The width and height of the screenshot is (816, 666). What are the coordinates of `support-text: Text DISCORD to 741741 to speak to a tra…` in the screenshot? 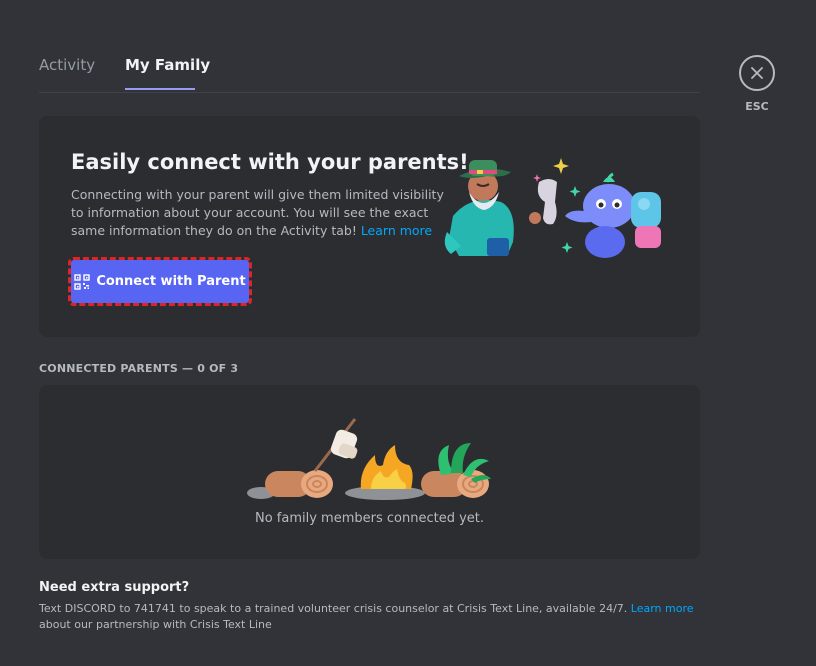 It's located at (379, 617).